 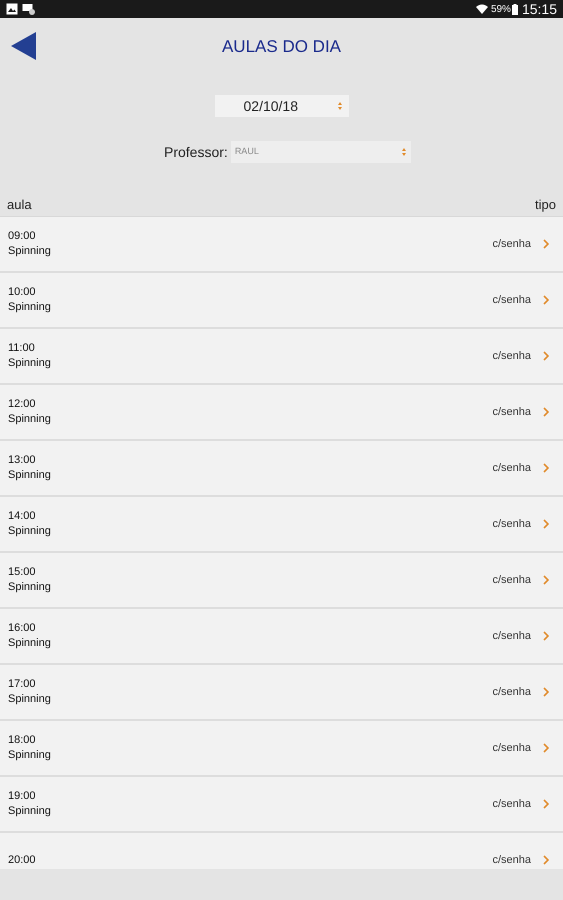 What do you see at coordinates (281, 581) in the screenshot?
I see `class-row: 15:00 Spinning c/senha` at bounding box center [281, 581].